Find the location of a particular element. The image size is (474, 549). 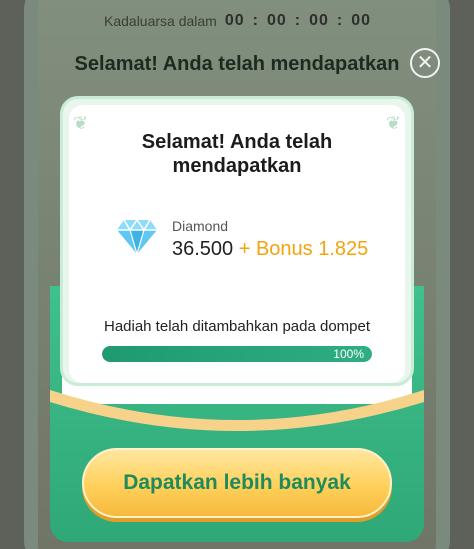

expiry-timer-label: Kadaluarsa dalam is located at coordinates (160, 21).